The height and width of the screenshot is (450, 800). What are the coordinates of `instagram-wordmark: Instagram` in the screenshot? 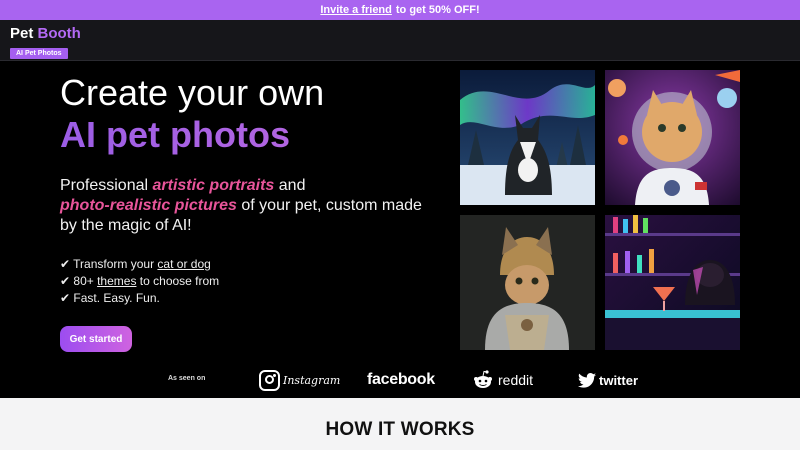 It's located at (312, 380).